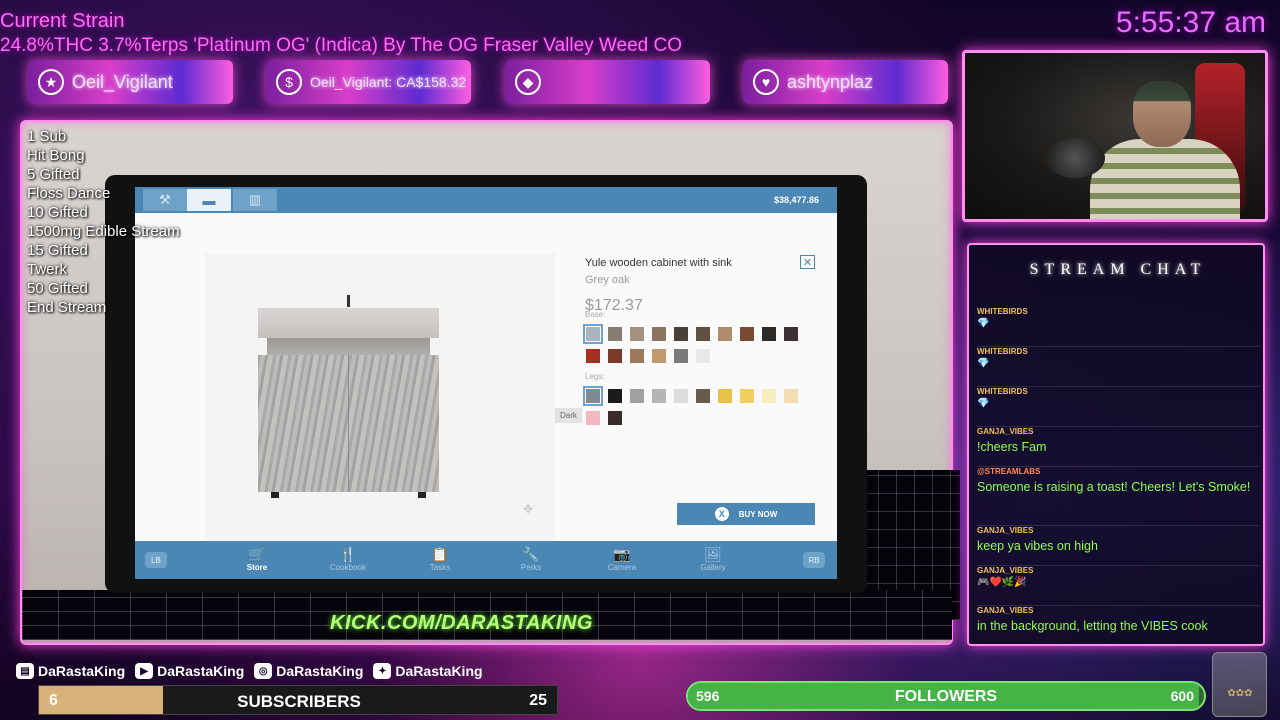 The image size is (1280, 720). Describe the element at coordinates (746, 514) in the screenshot. I see `buy-now-button: X BUY NOW` at that location.